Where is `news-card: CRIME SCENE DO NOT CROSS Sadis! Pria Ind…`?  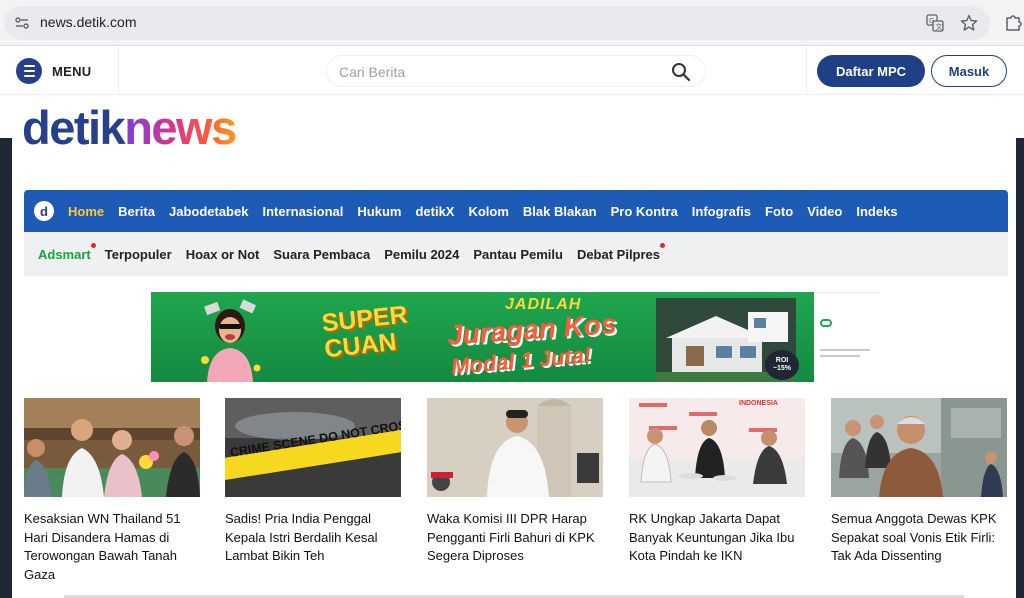 news-card: CRIME SCENE DO NOT CROSS Sadis! Pria Ind… is located at coordinates (313, 482).